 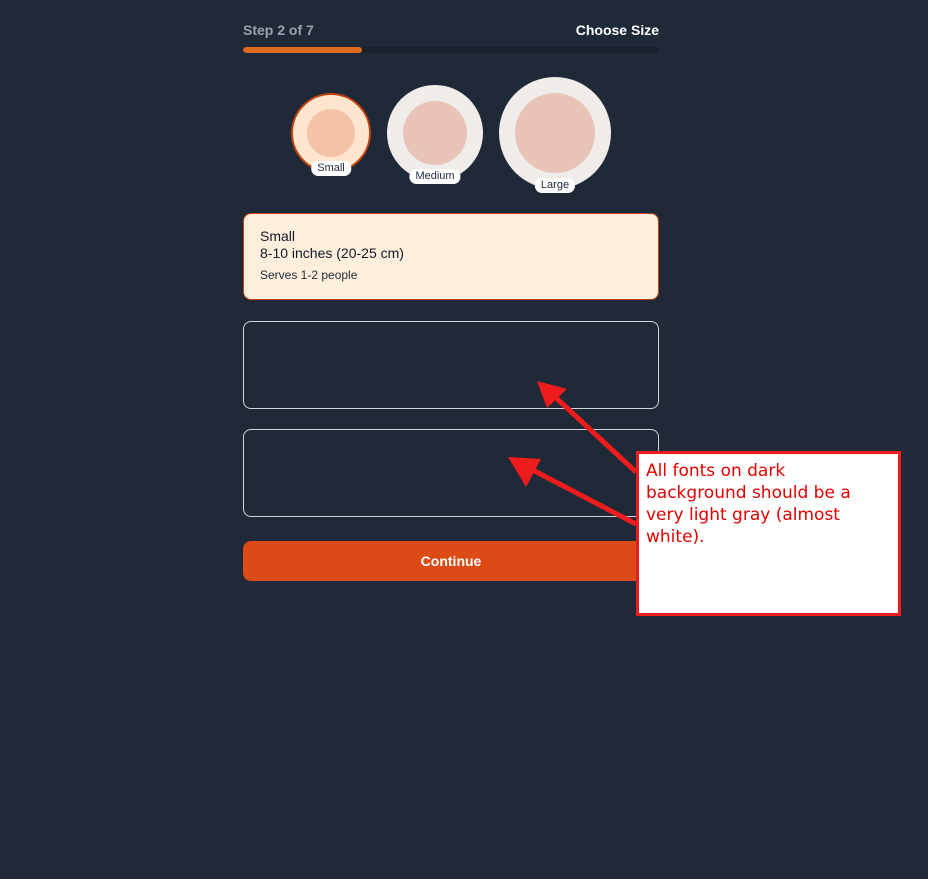 I want to click on annotation-arrows, so click(x=573, y=454).